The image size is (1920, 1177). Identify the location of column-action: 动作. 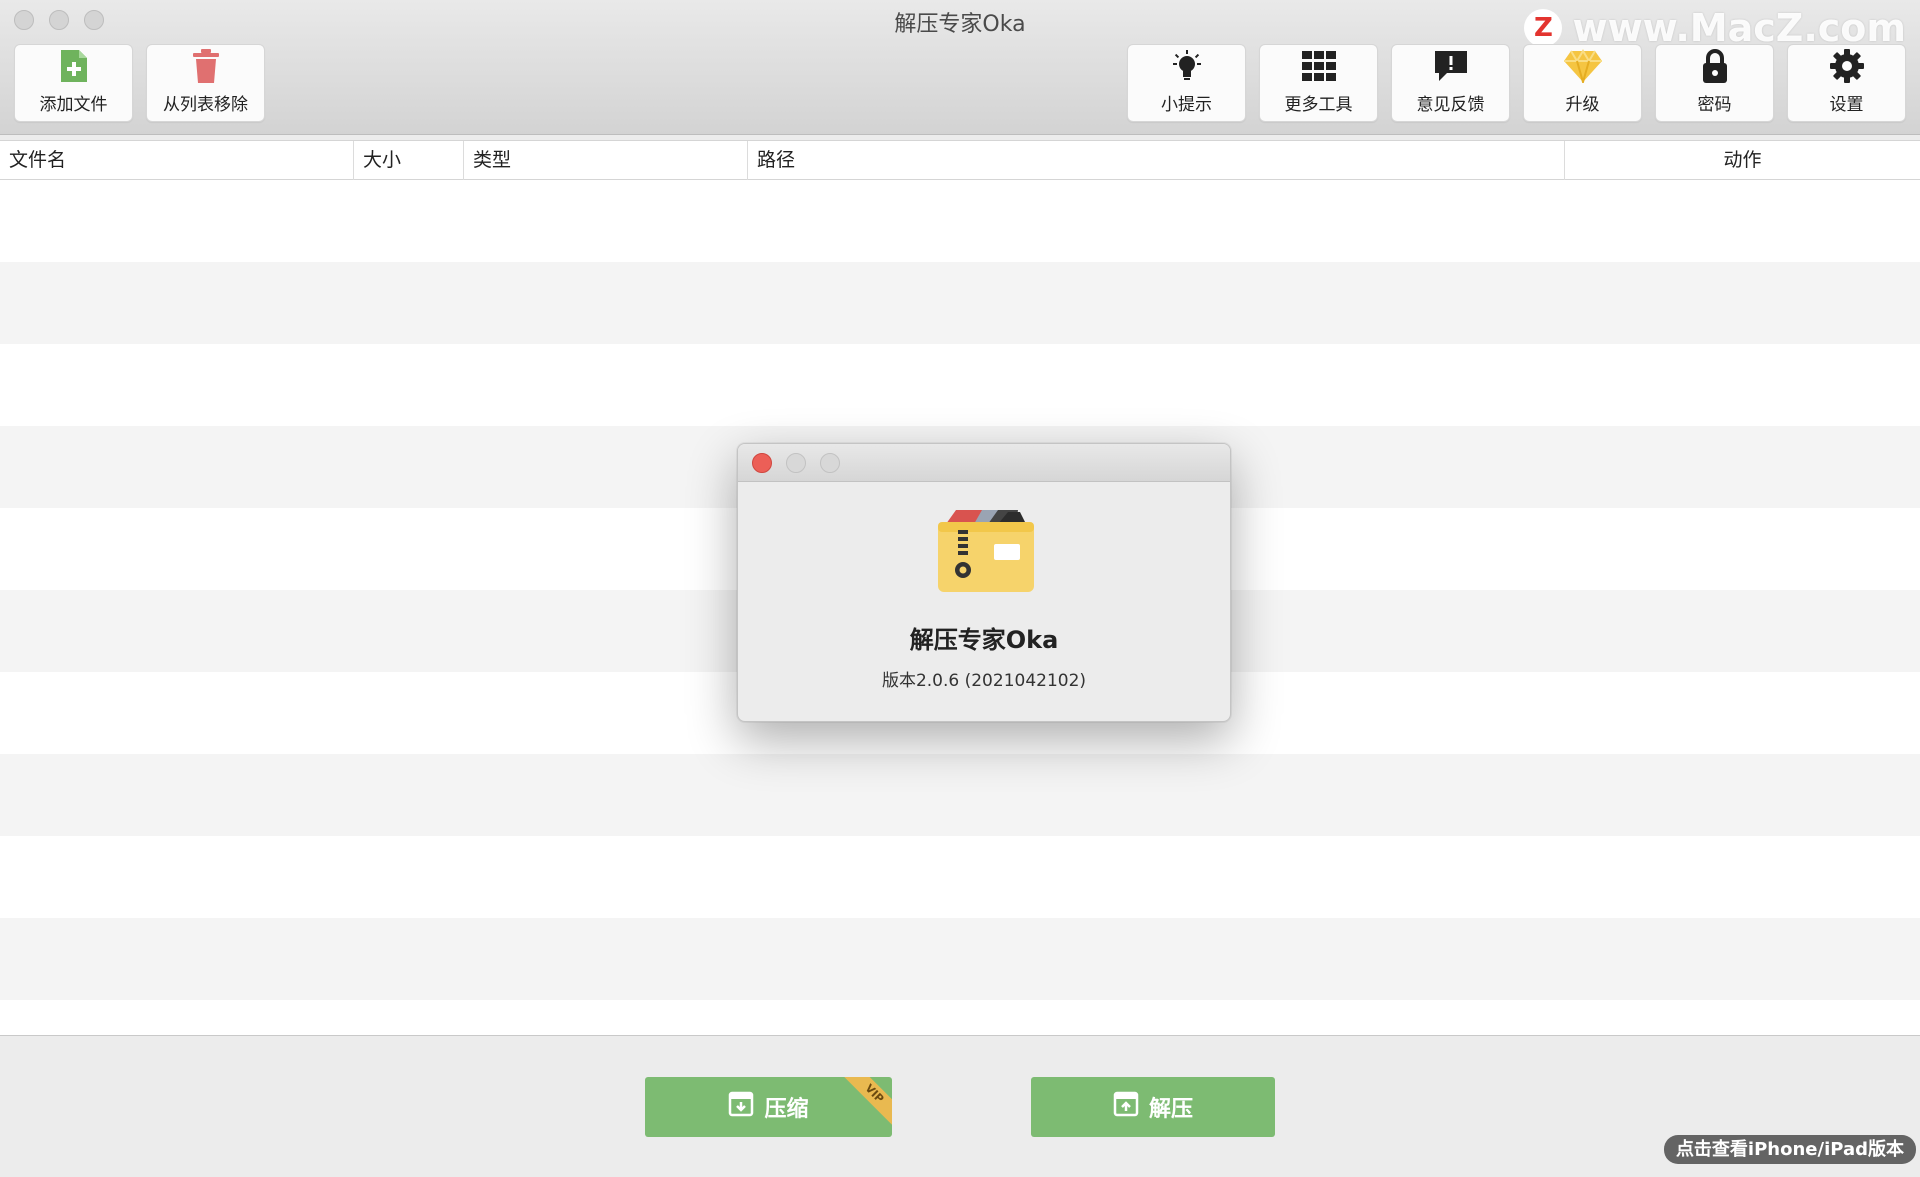
(1742, 161).